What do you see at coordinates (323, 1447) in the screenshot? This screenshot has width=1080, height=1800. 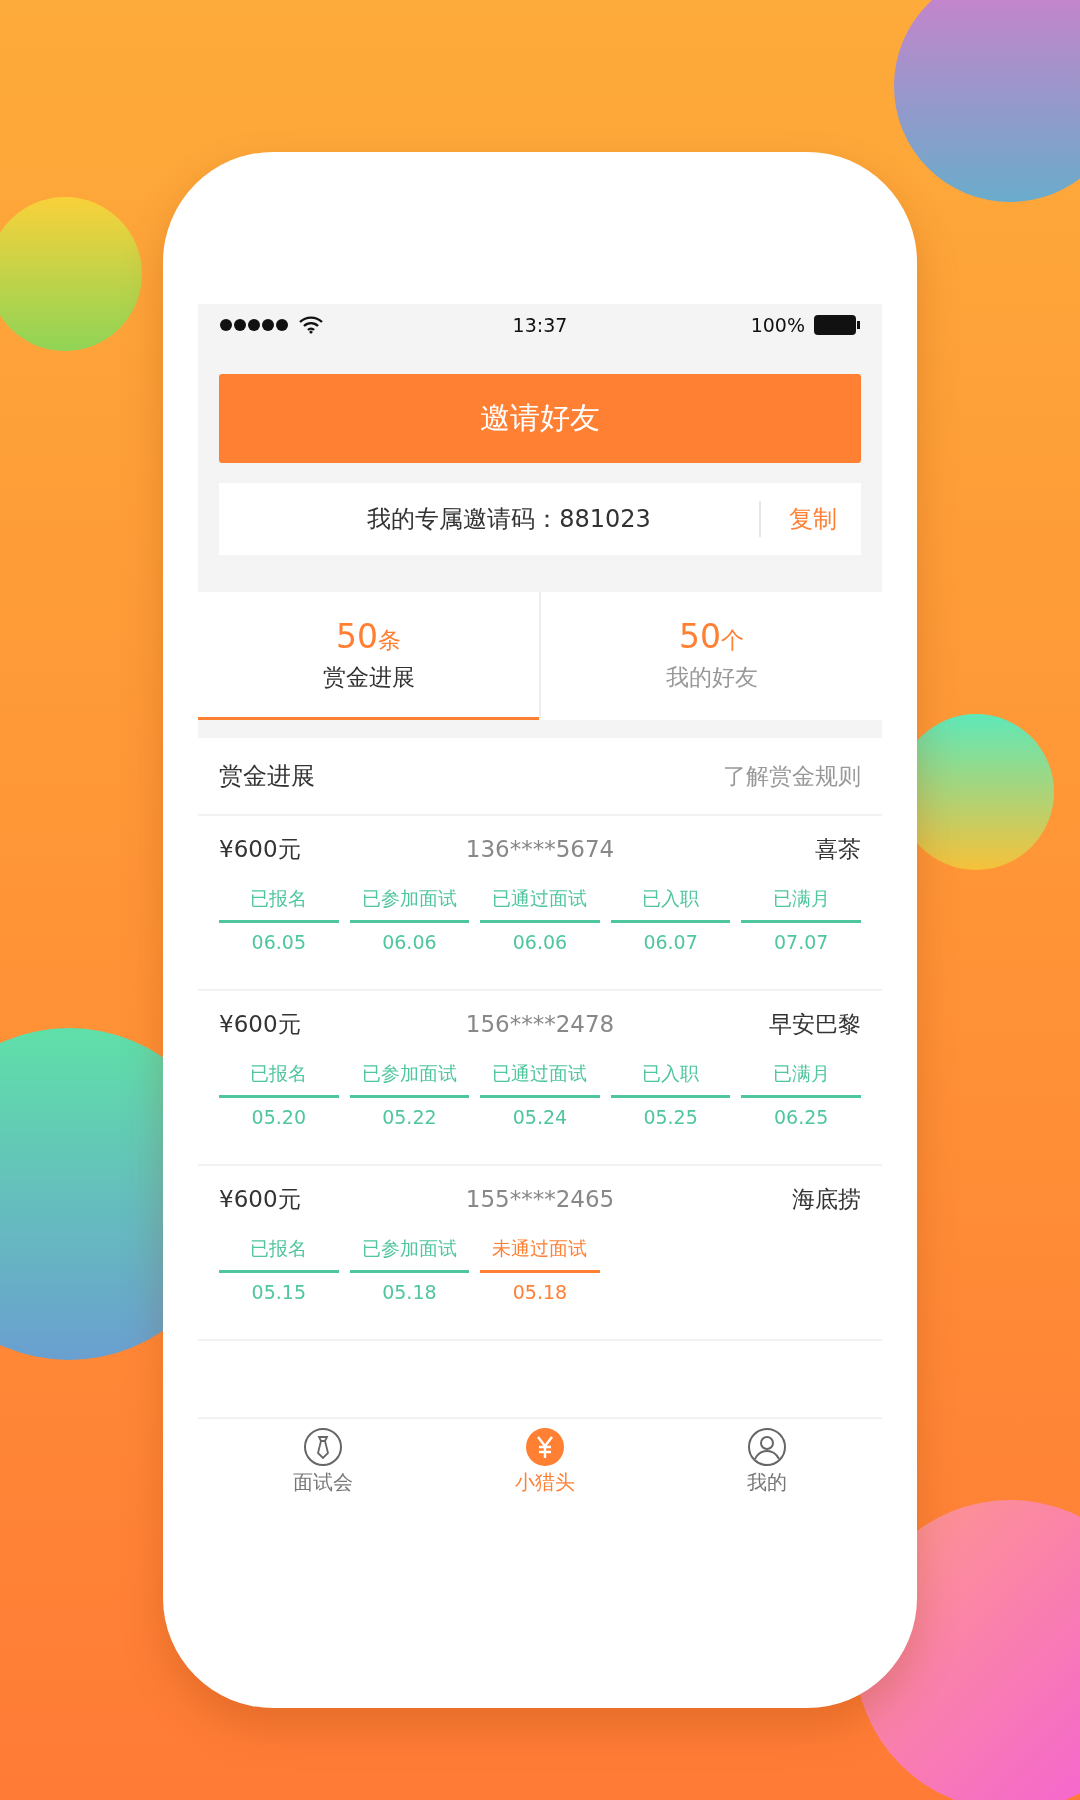 I see `tie-icon` at bounding box center [323, 1447].